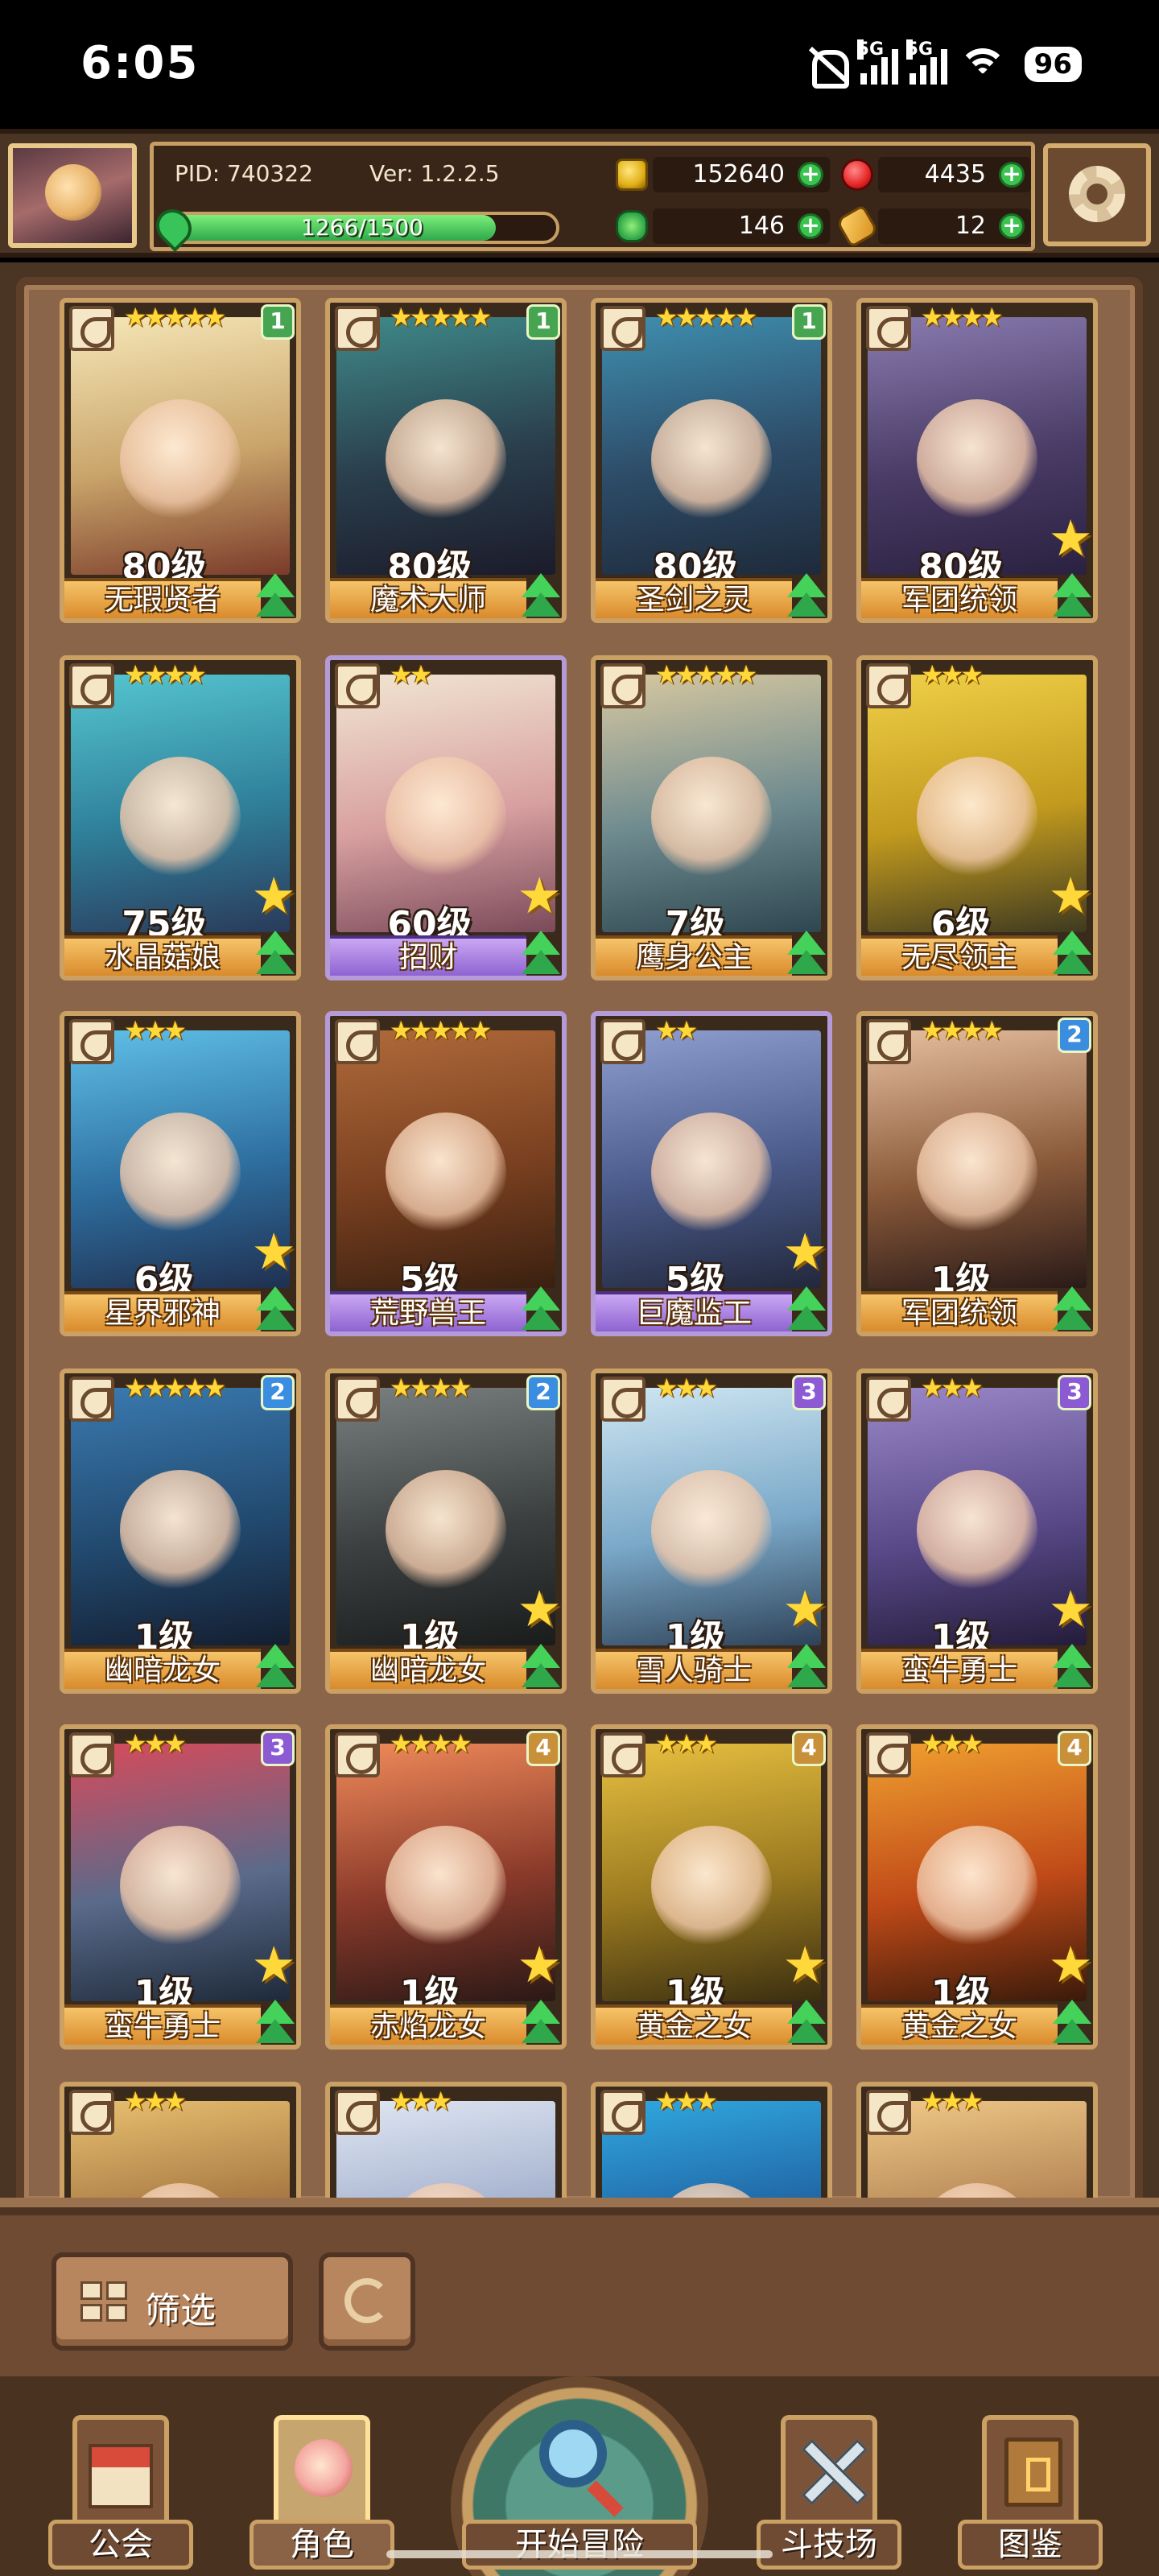 This screenshot has height=2576, width=1159. I want to click on start-adventure-button: 开始冒险, so click(579, 2476).